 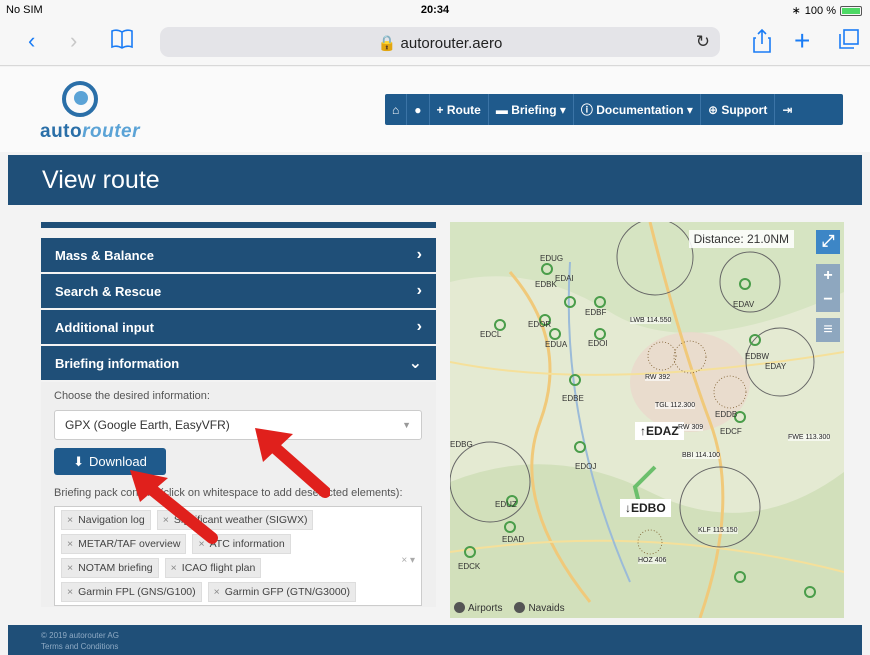 I want to click on download-icon: ⬇, so click(x=79, y=461).